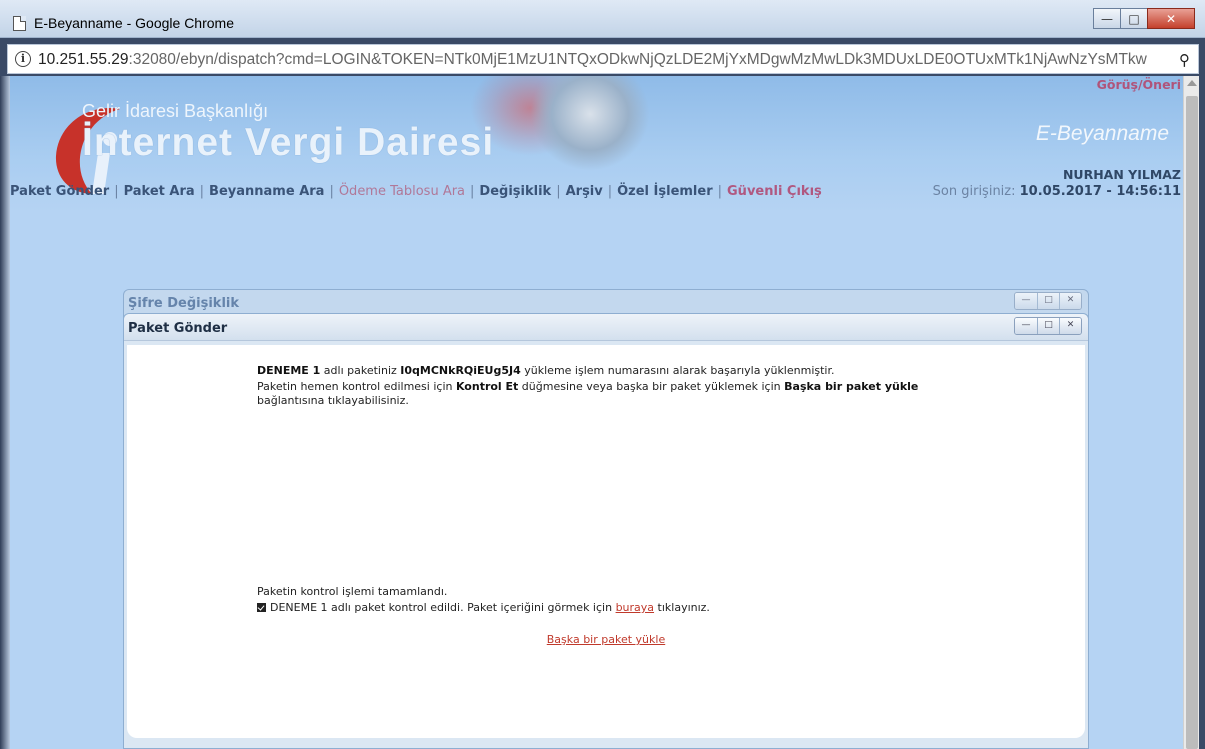 Image resolution: width=1205 pixels, height=749 pixels. I want to click on nav-guvenli-cikis: Güvenli Çıkış, so click(774, 191).